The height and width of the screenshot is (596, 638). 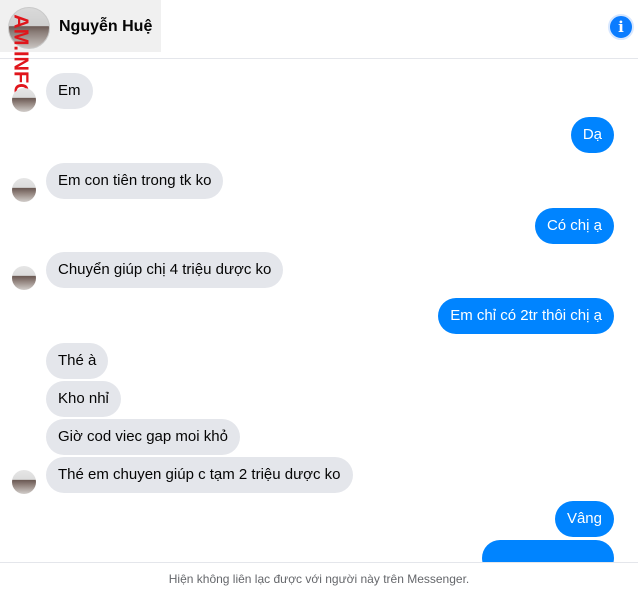 I want to click on message-out: Vâng, so click(x=584, y=519).